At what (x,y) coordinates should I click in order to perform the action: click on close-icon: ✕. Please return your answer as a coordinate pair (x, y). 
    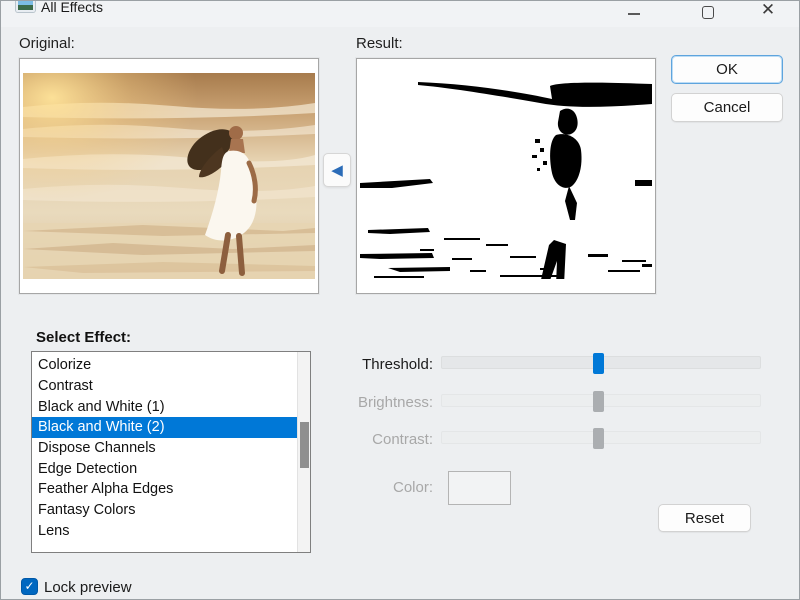
    Looking at the image, I should click on (768, 9).